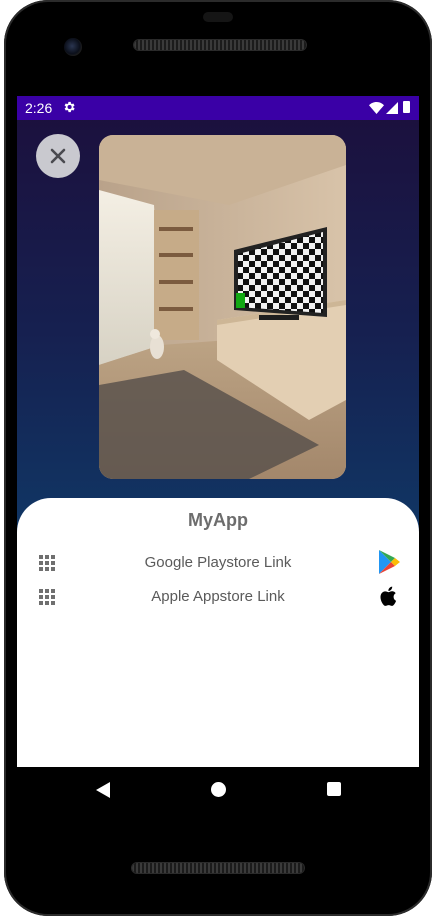 This screenshot has height=919, width=437. Describe the element at coordinates (392, 108) in the screenshot. I see `cell-signal-icon` at that location.